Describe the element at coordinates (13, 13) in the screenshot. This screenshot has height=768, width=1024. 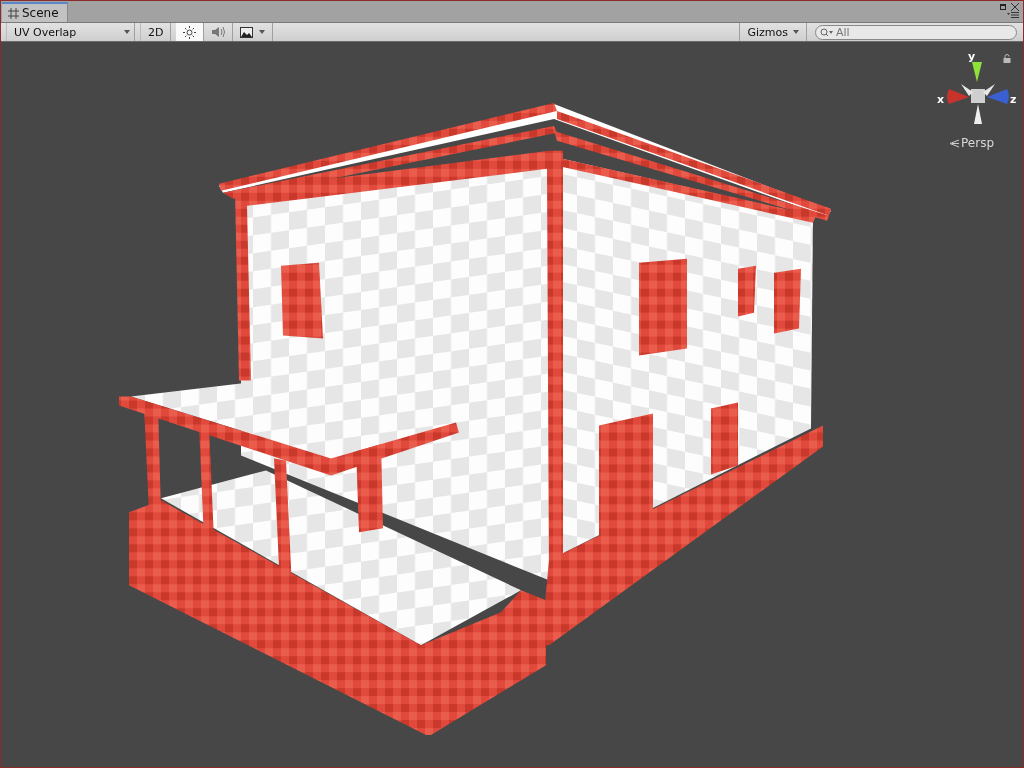
I see `grid-icon` at that location.